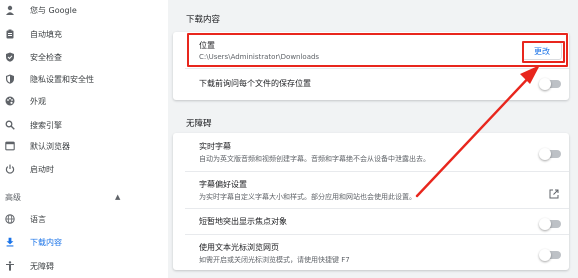 Image resolution: width=578 pixels, height=278 pixels. I want to click on search-icon, so click(10, 125).